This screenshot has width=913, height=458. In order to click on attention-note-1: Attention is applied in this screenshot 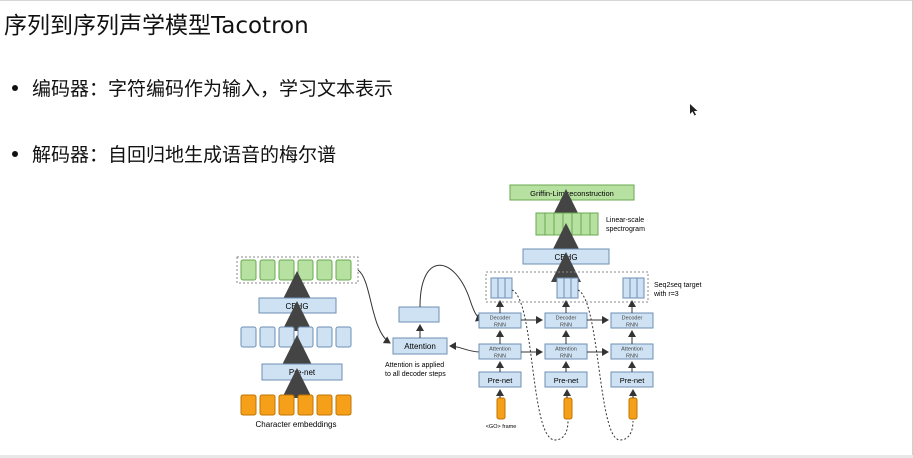, I will do `click(414, 365)`.